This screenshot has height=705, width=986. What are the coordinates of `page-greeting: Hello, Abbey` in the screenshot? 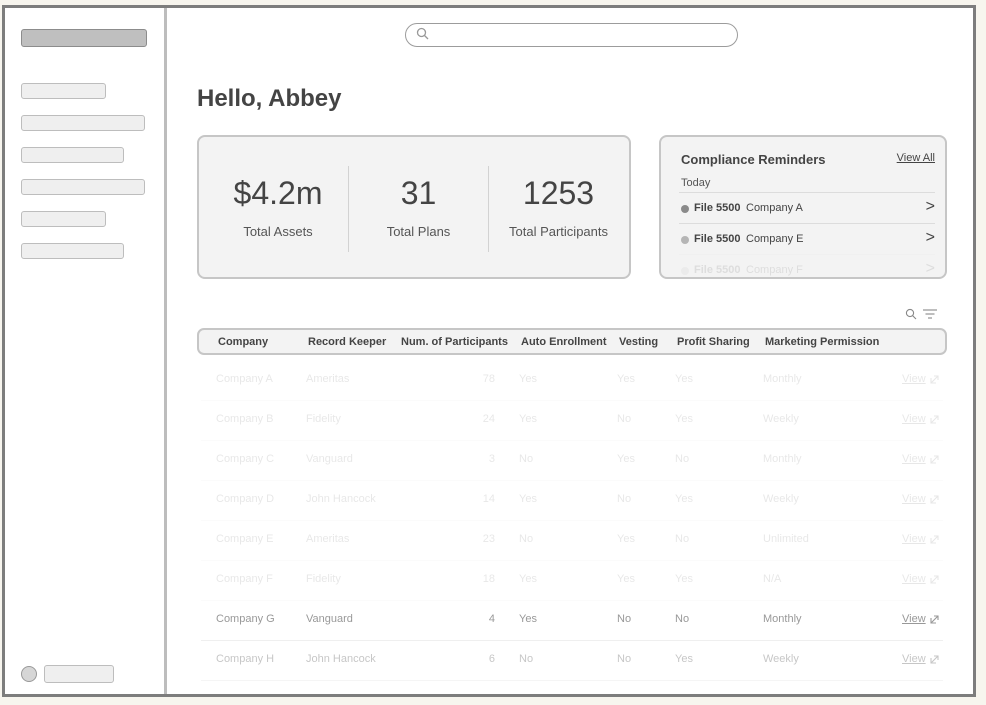 It's located at (269, 98).